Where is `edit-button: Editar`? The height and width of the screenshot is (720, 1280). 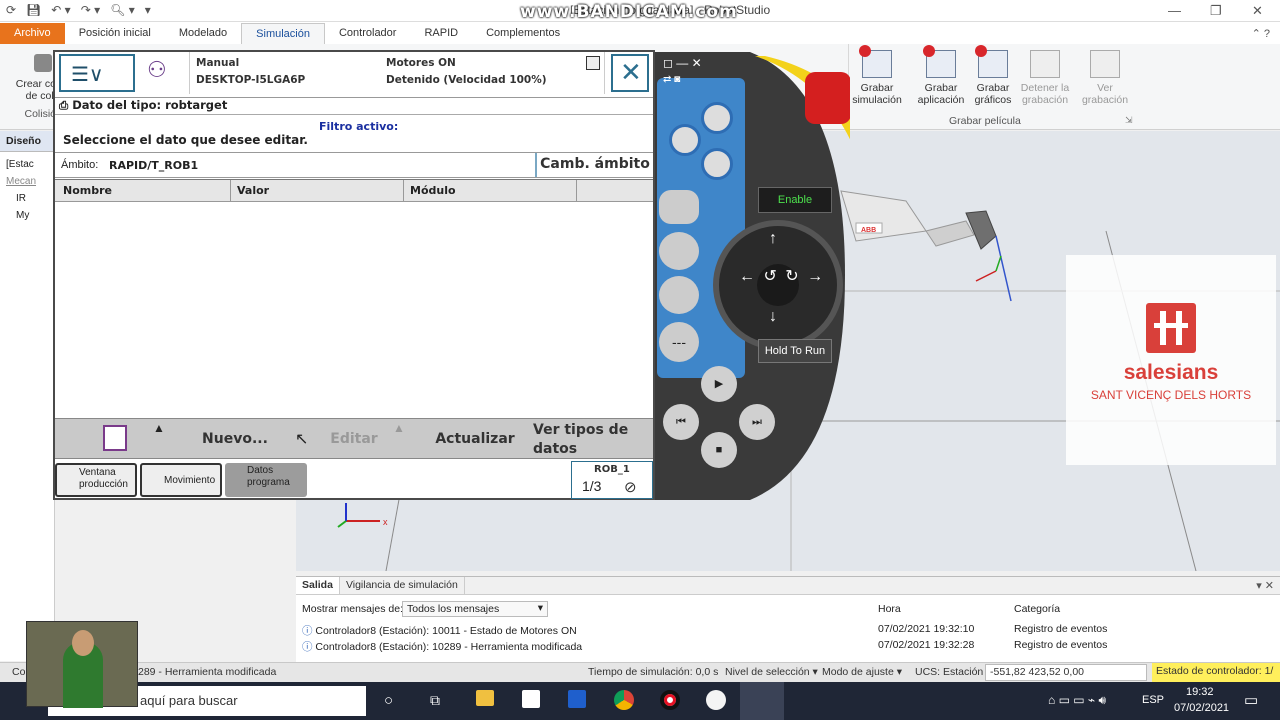
edit-button: Editar is located at coordinates (354, 439).